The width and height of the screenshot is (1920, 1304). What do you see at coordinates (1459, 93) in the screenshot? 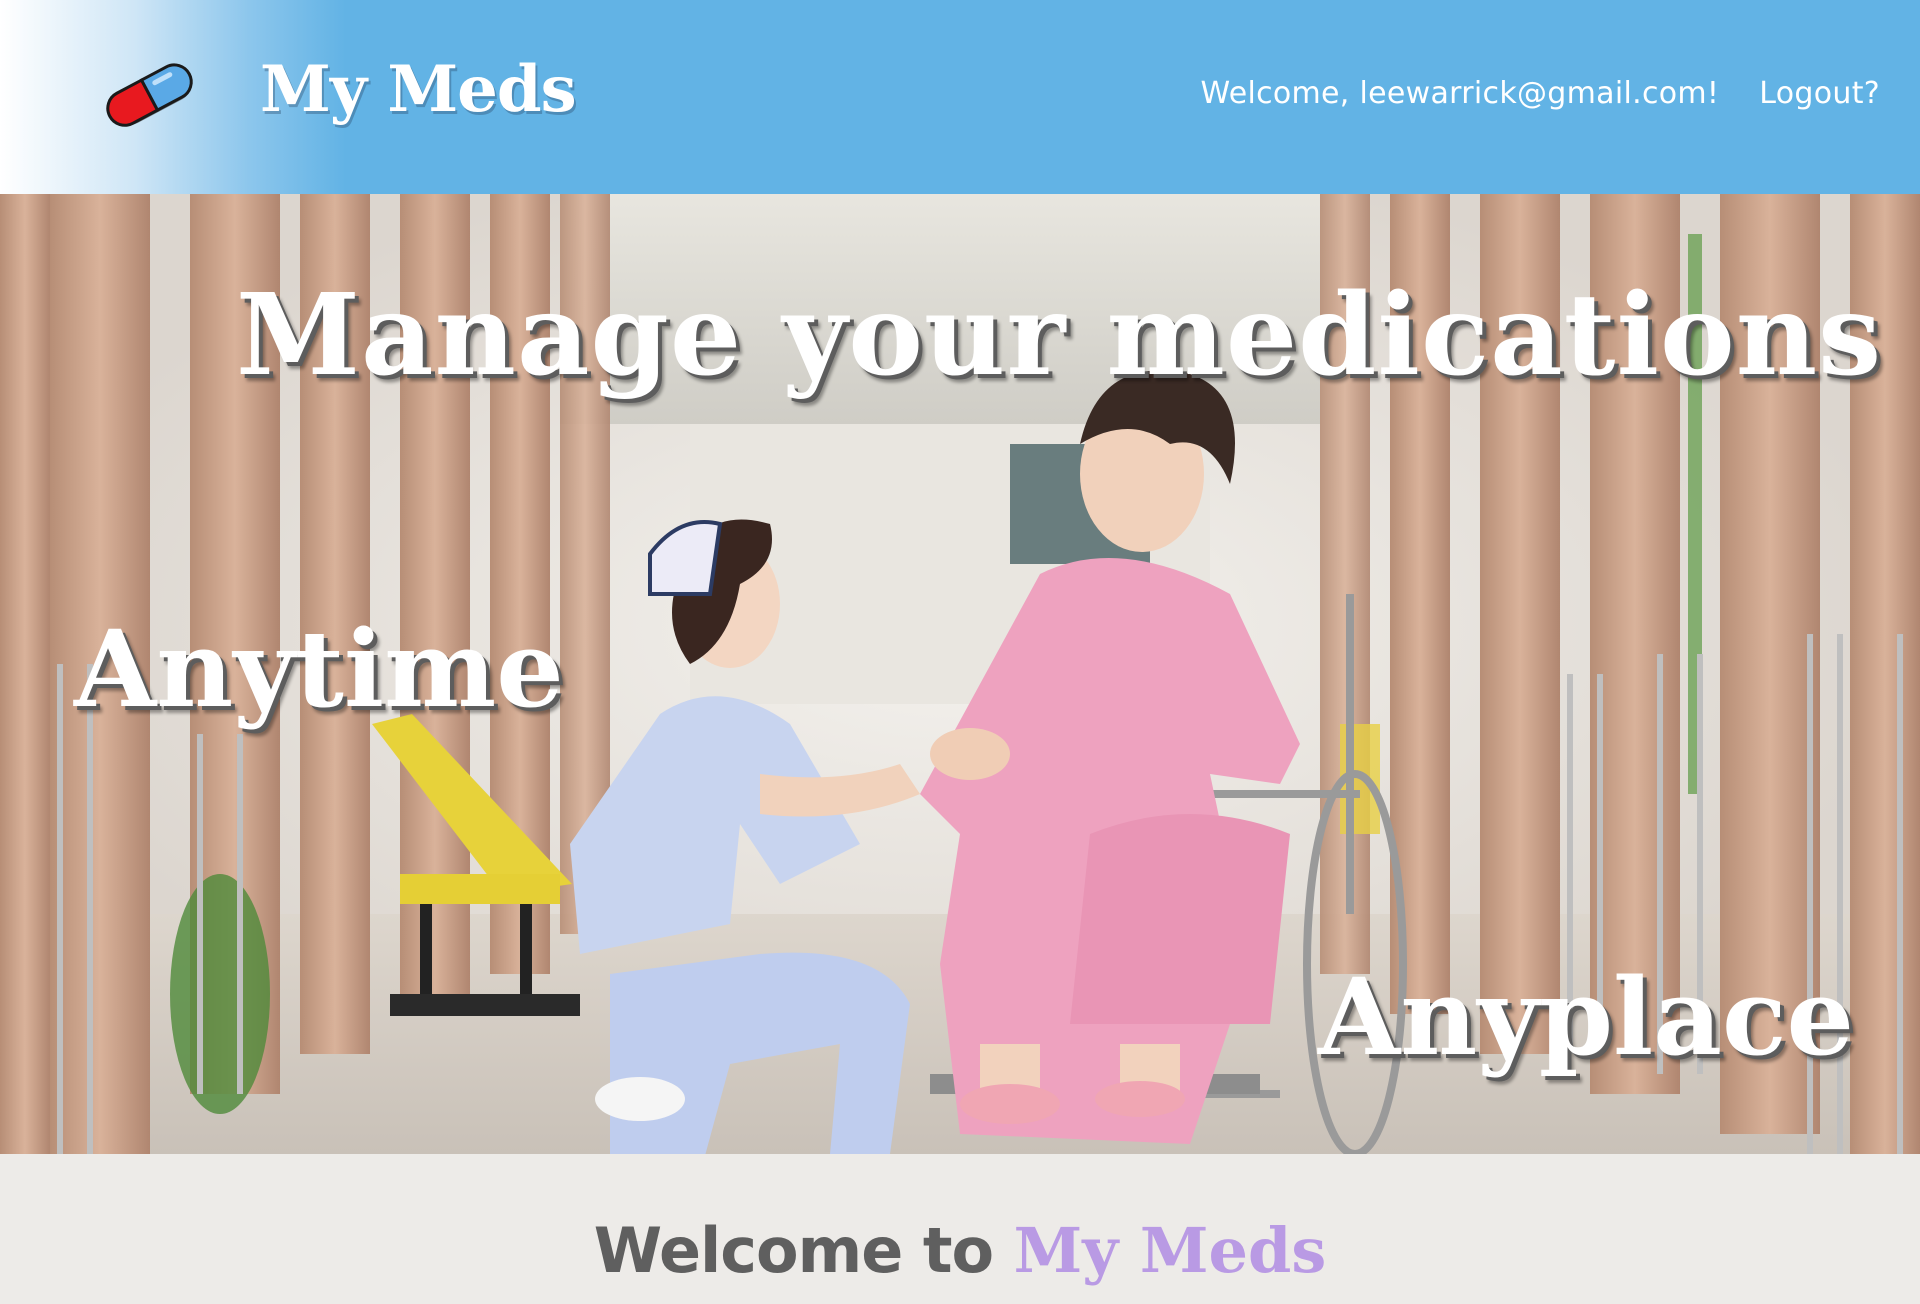
I see `welcome-user-link: Welcome, leewarrick@gmail.com!` at bounding box center [1459, 93].